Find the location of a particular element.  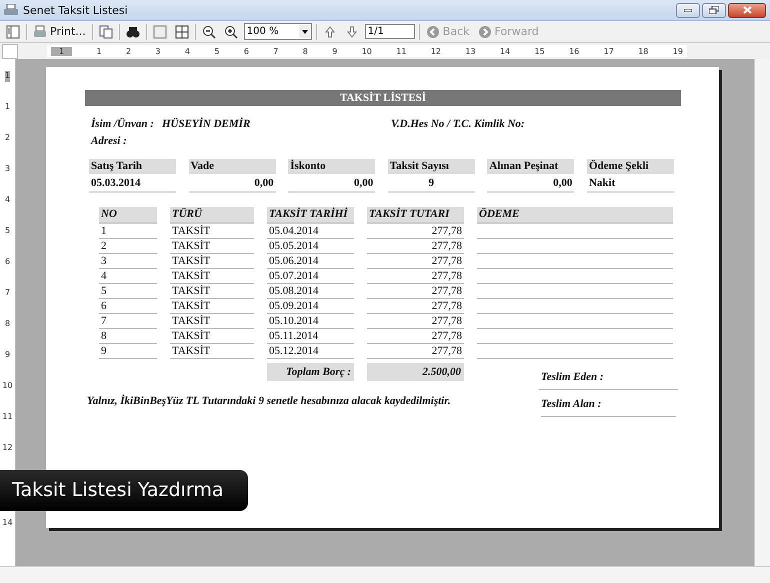

ruler-number: 14 is located at coordinates (505, 51).